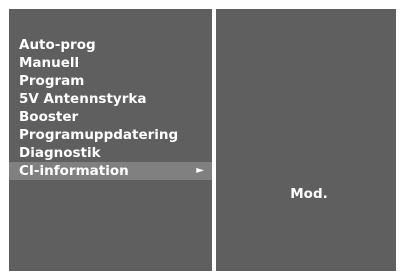  Describe the element at coordinates (110, 117) in the screenshot. I see `menu-item-booster: Booster` at that location.